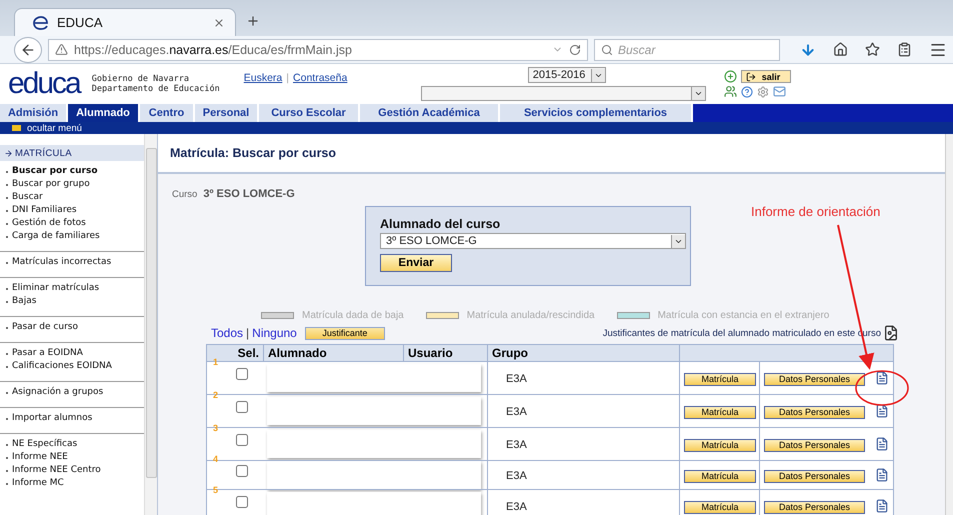 This screenshot has height=515, width=953. Describe the element at coordinates (751, 77) in the screenshot. I see `exit-icon` at that location.